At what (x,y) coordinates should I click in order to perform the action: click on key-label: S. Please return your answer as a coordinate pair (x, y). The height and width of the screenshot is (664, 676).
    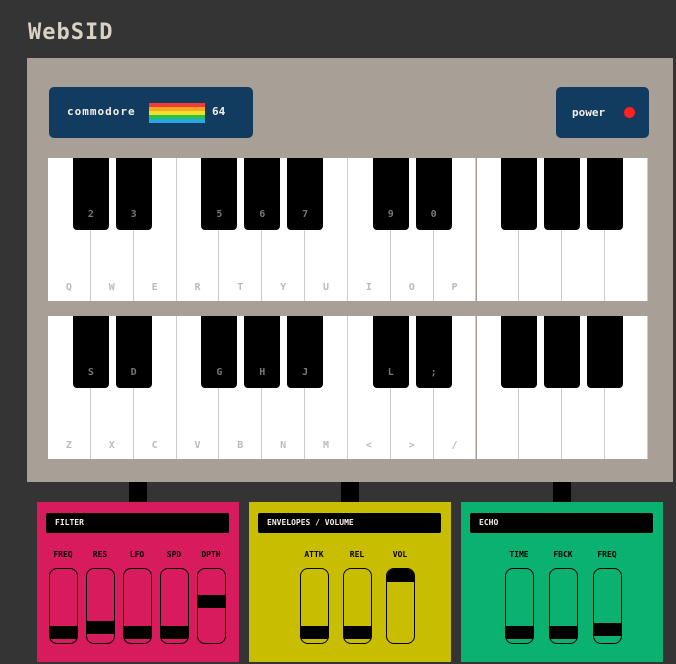
    Looking at the image, I should click on (90, 372).